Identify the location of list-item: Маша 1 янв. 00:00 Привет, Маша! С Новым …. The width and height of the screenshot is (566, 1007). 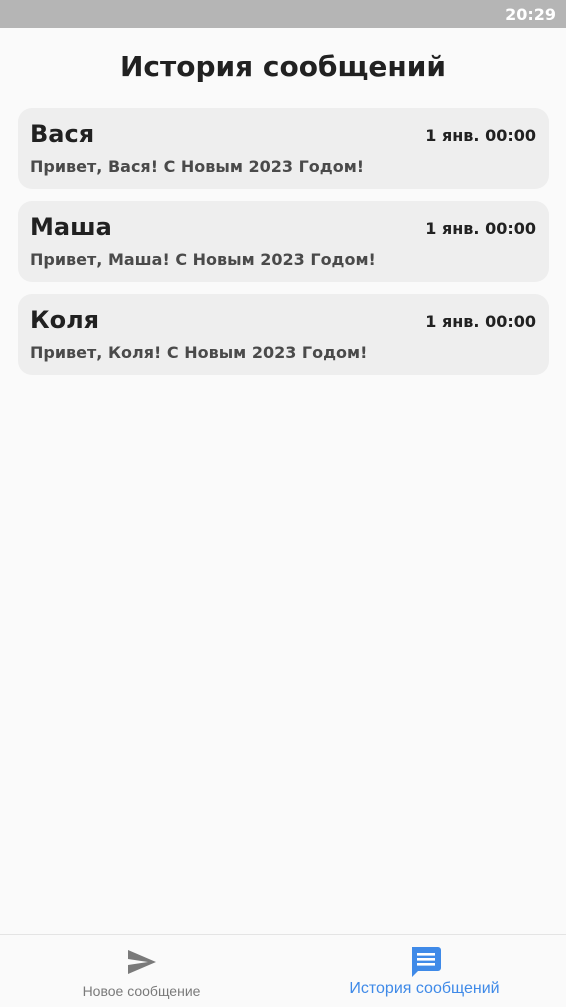
(283, 241).